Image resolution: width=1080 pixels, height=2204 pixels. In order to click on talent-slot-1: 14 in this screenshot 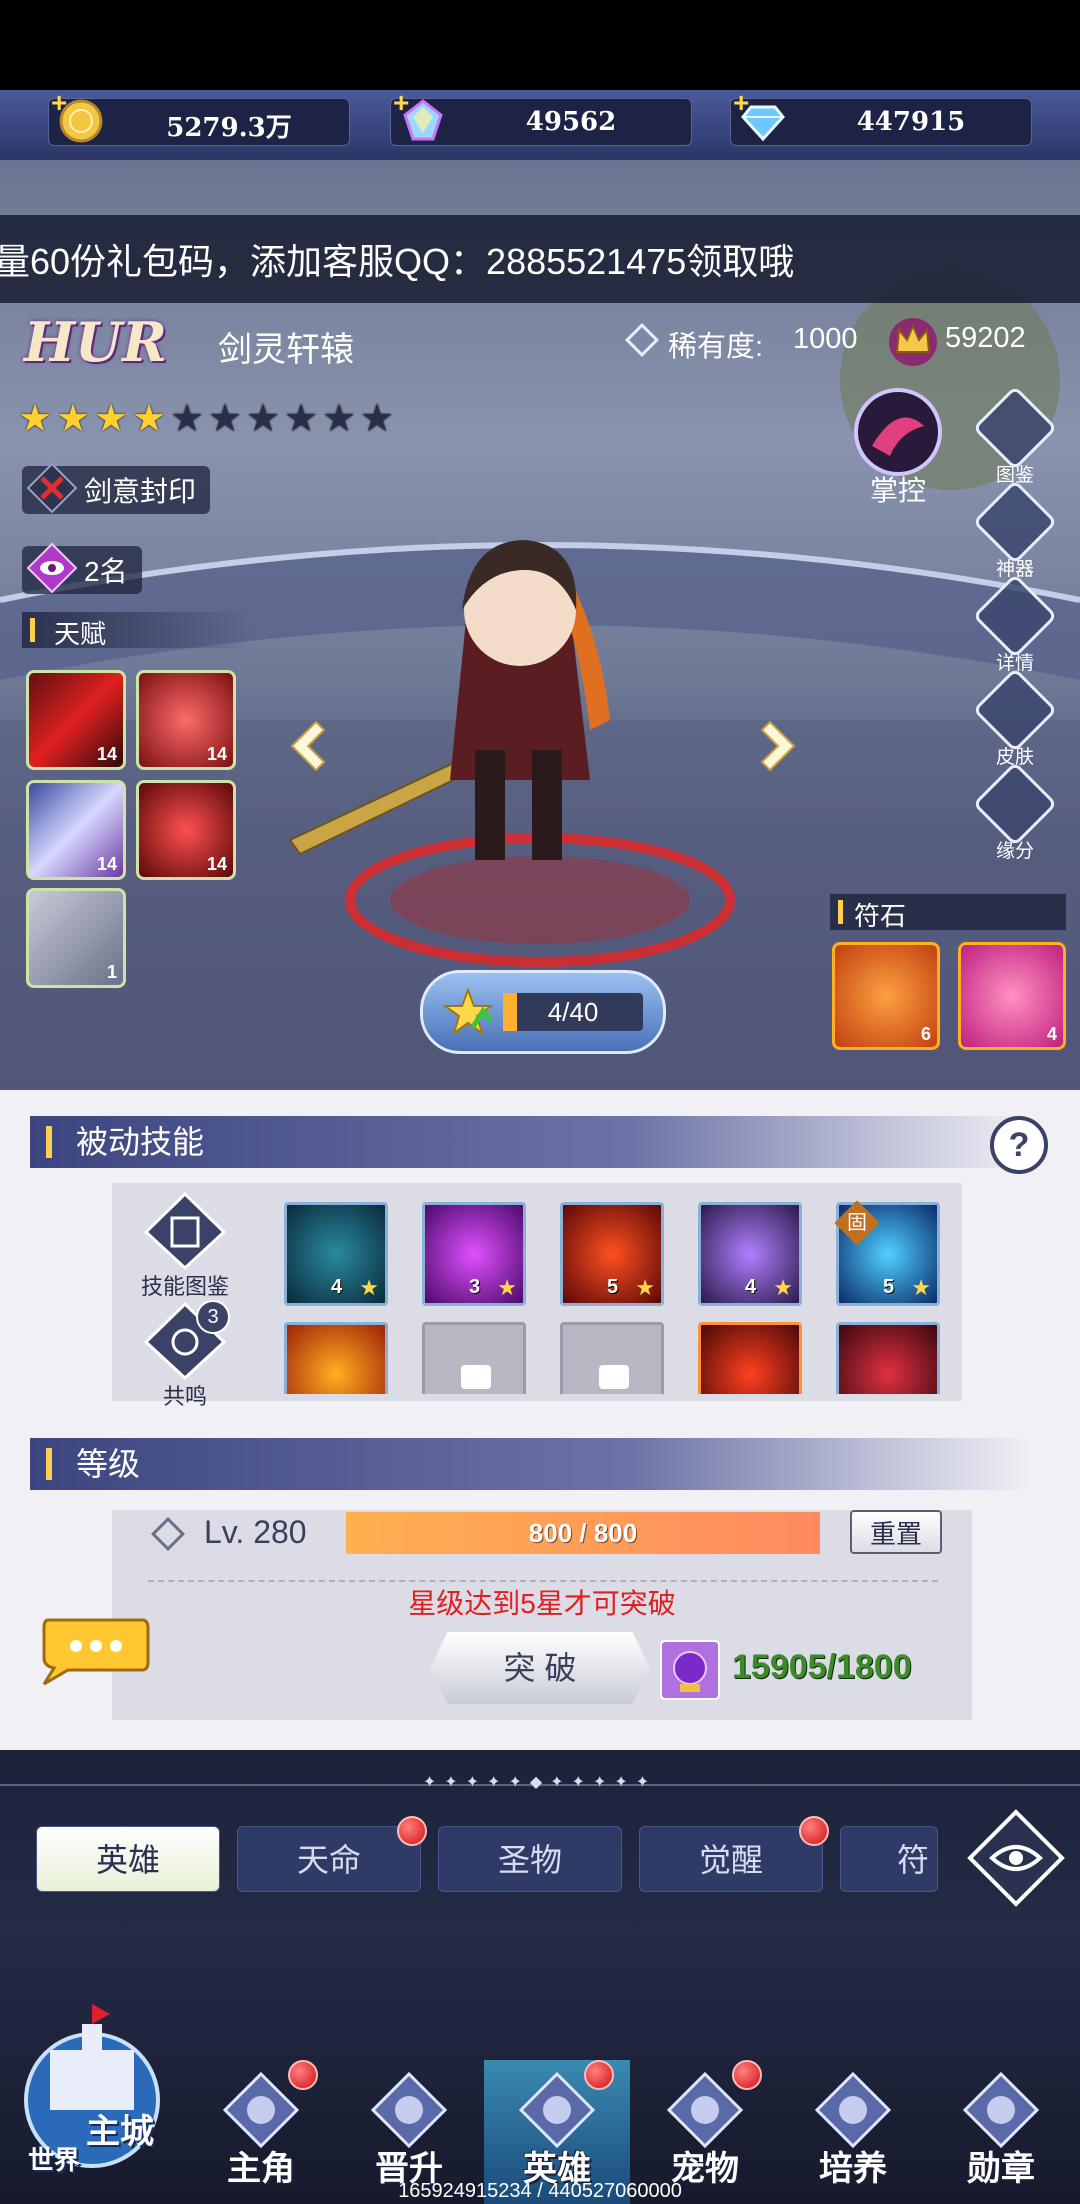, I will do `click(76, 720)`.